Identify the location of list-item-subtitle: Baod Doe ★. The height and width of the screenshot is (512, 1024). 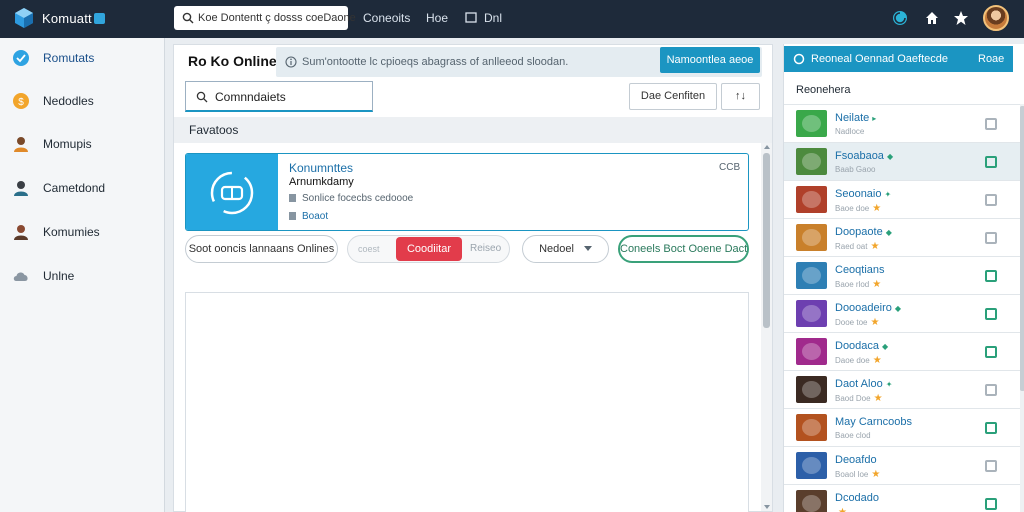
(859, 398).